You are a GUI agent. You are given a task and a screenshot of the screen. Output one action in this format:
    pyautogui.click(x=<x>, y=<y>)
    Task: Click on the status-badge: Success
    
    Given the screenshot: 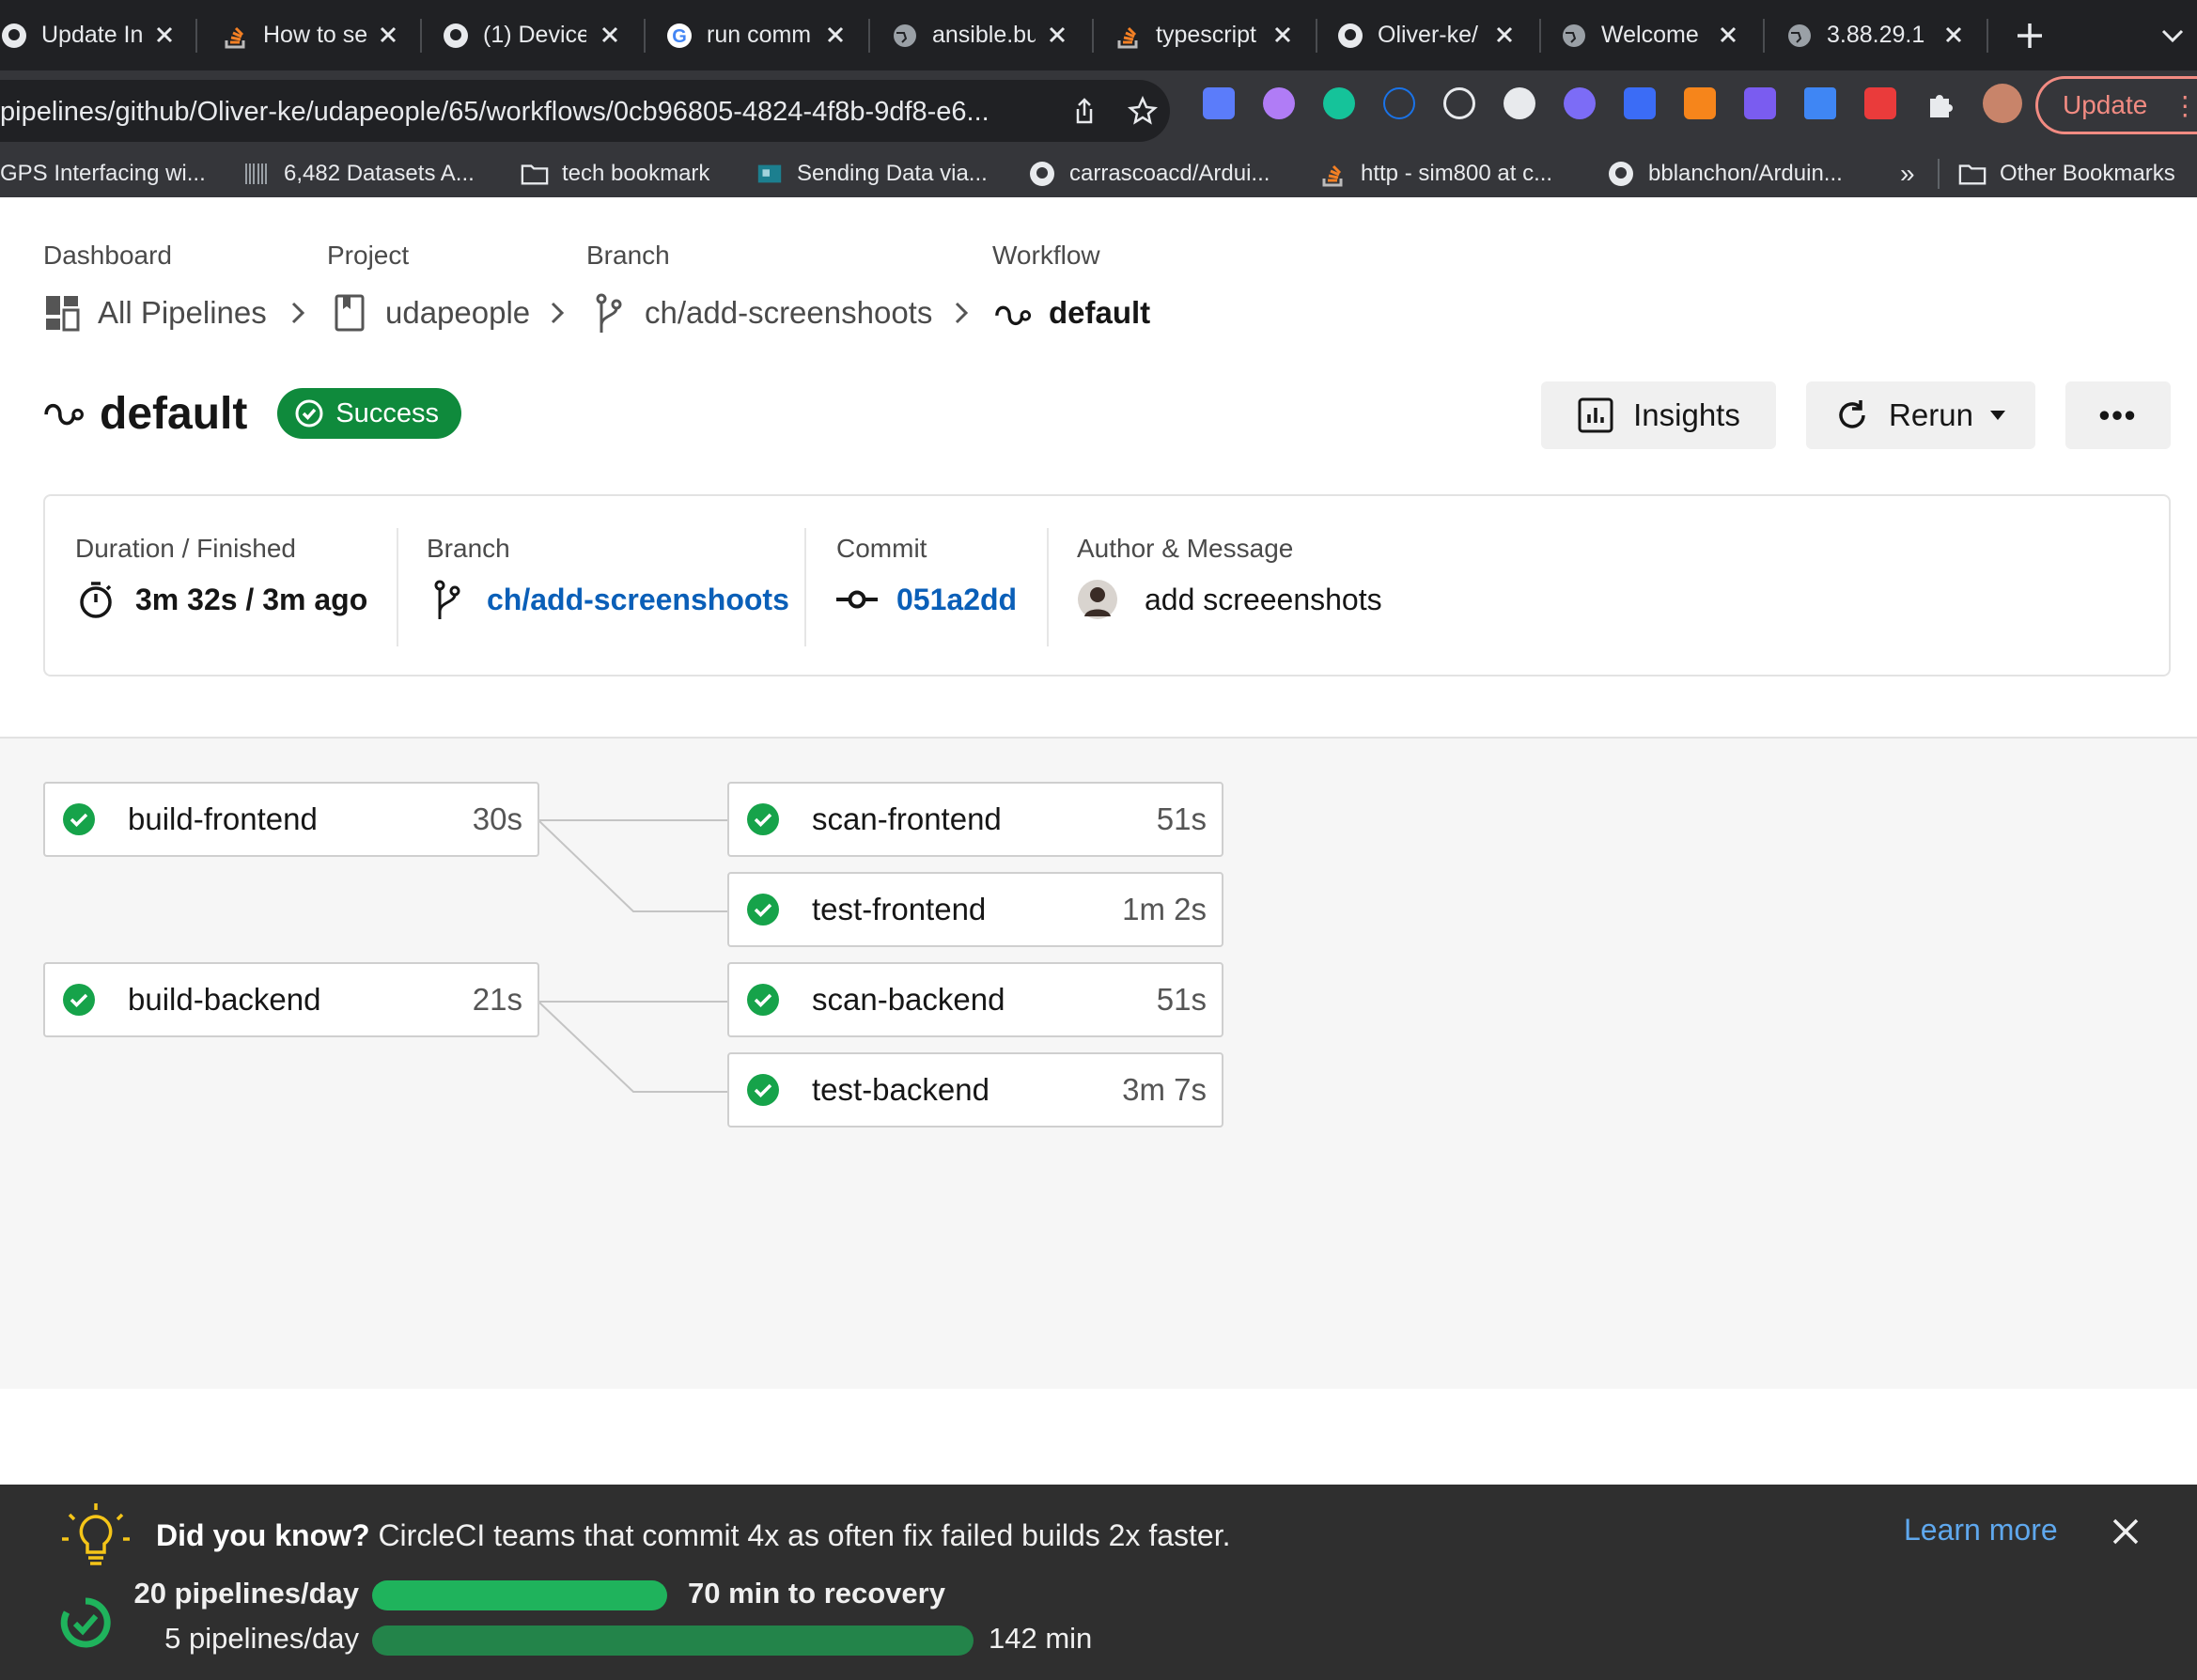 What is the action you would take?
    pyautogui.click(x=369, y=413)
    